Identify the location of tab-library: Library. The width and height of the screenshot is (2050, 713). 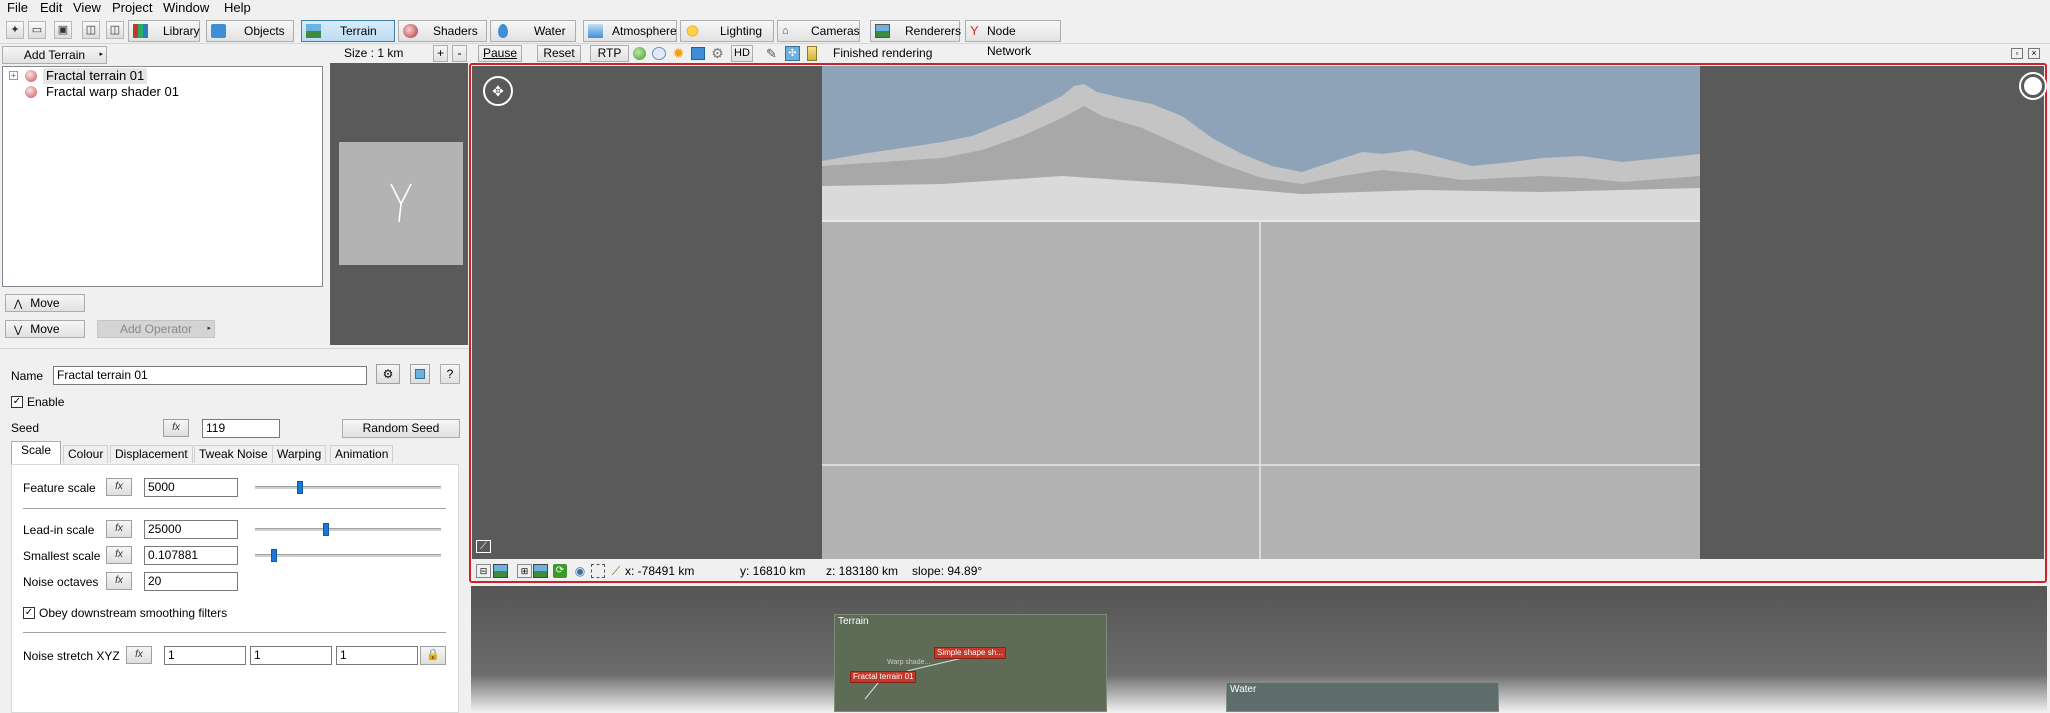
(164, 31).